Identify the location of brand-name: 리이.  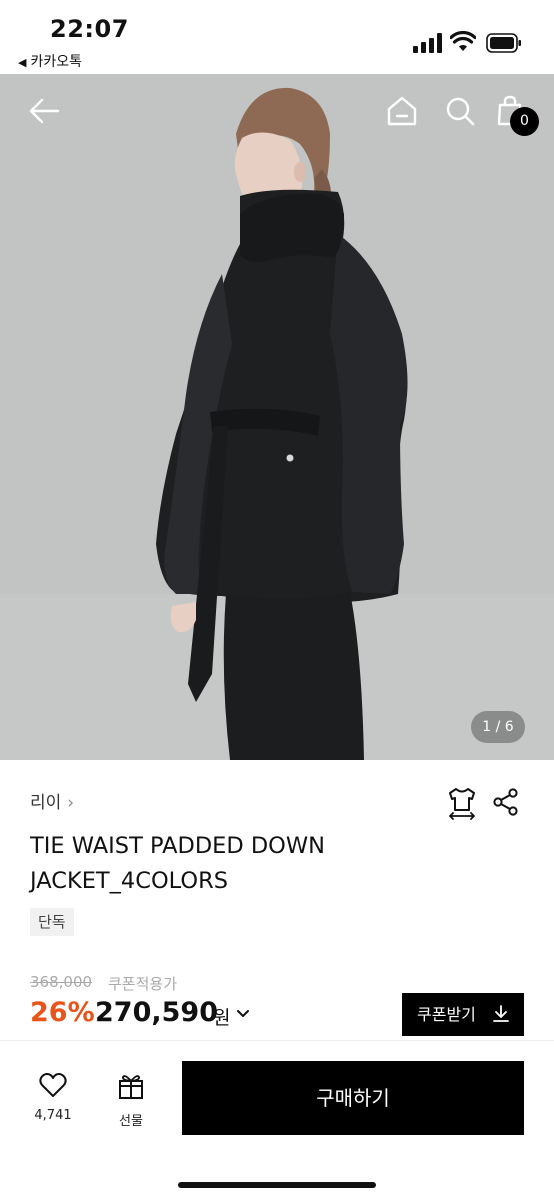
(46, 803).